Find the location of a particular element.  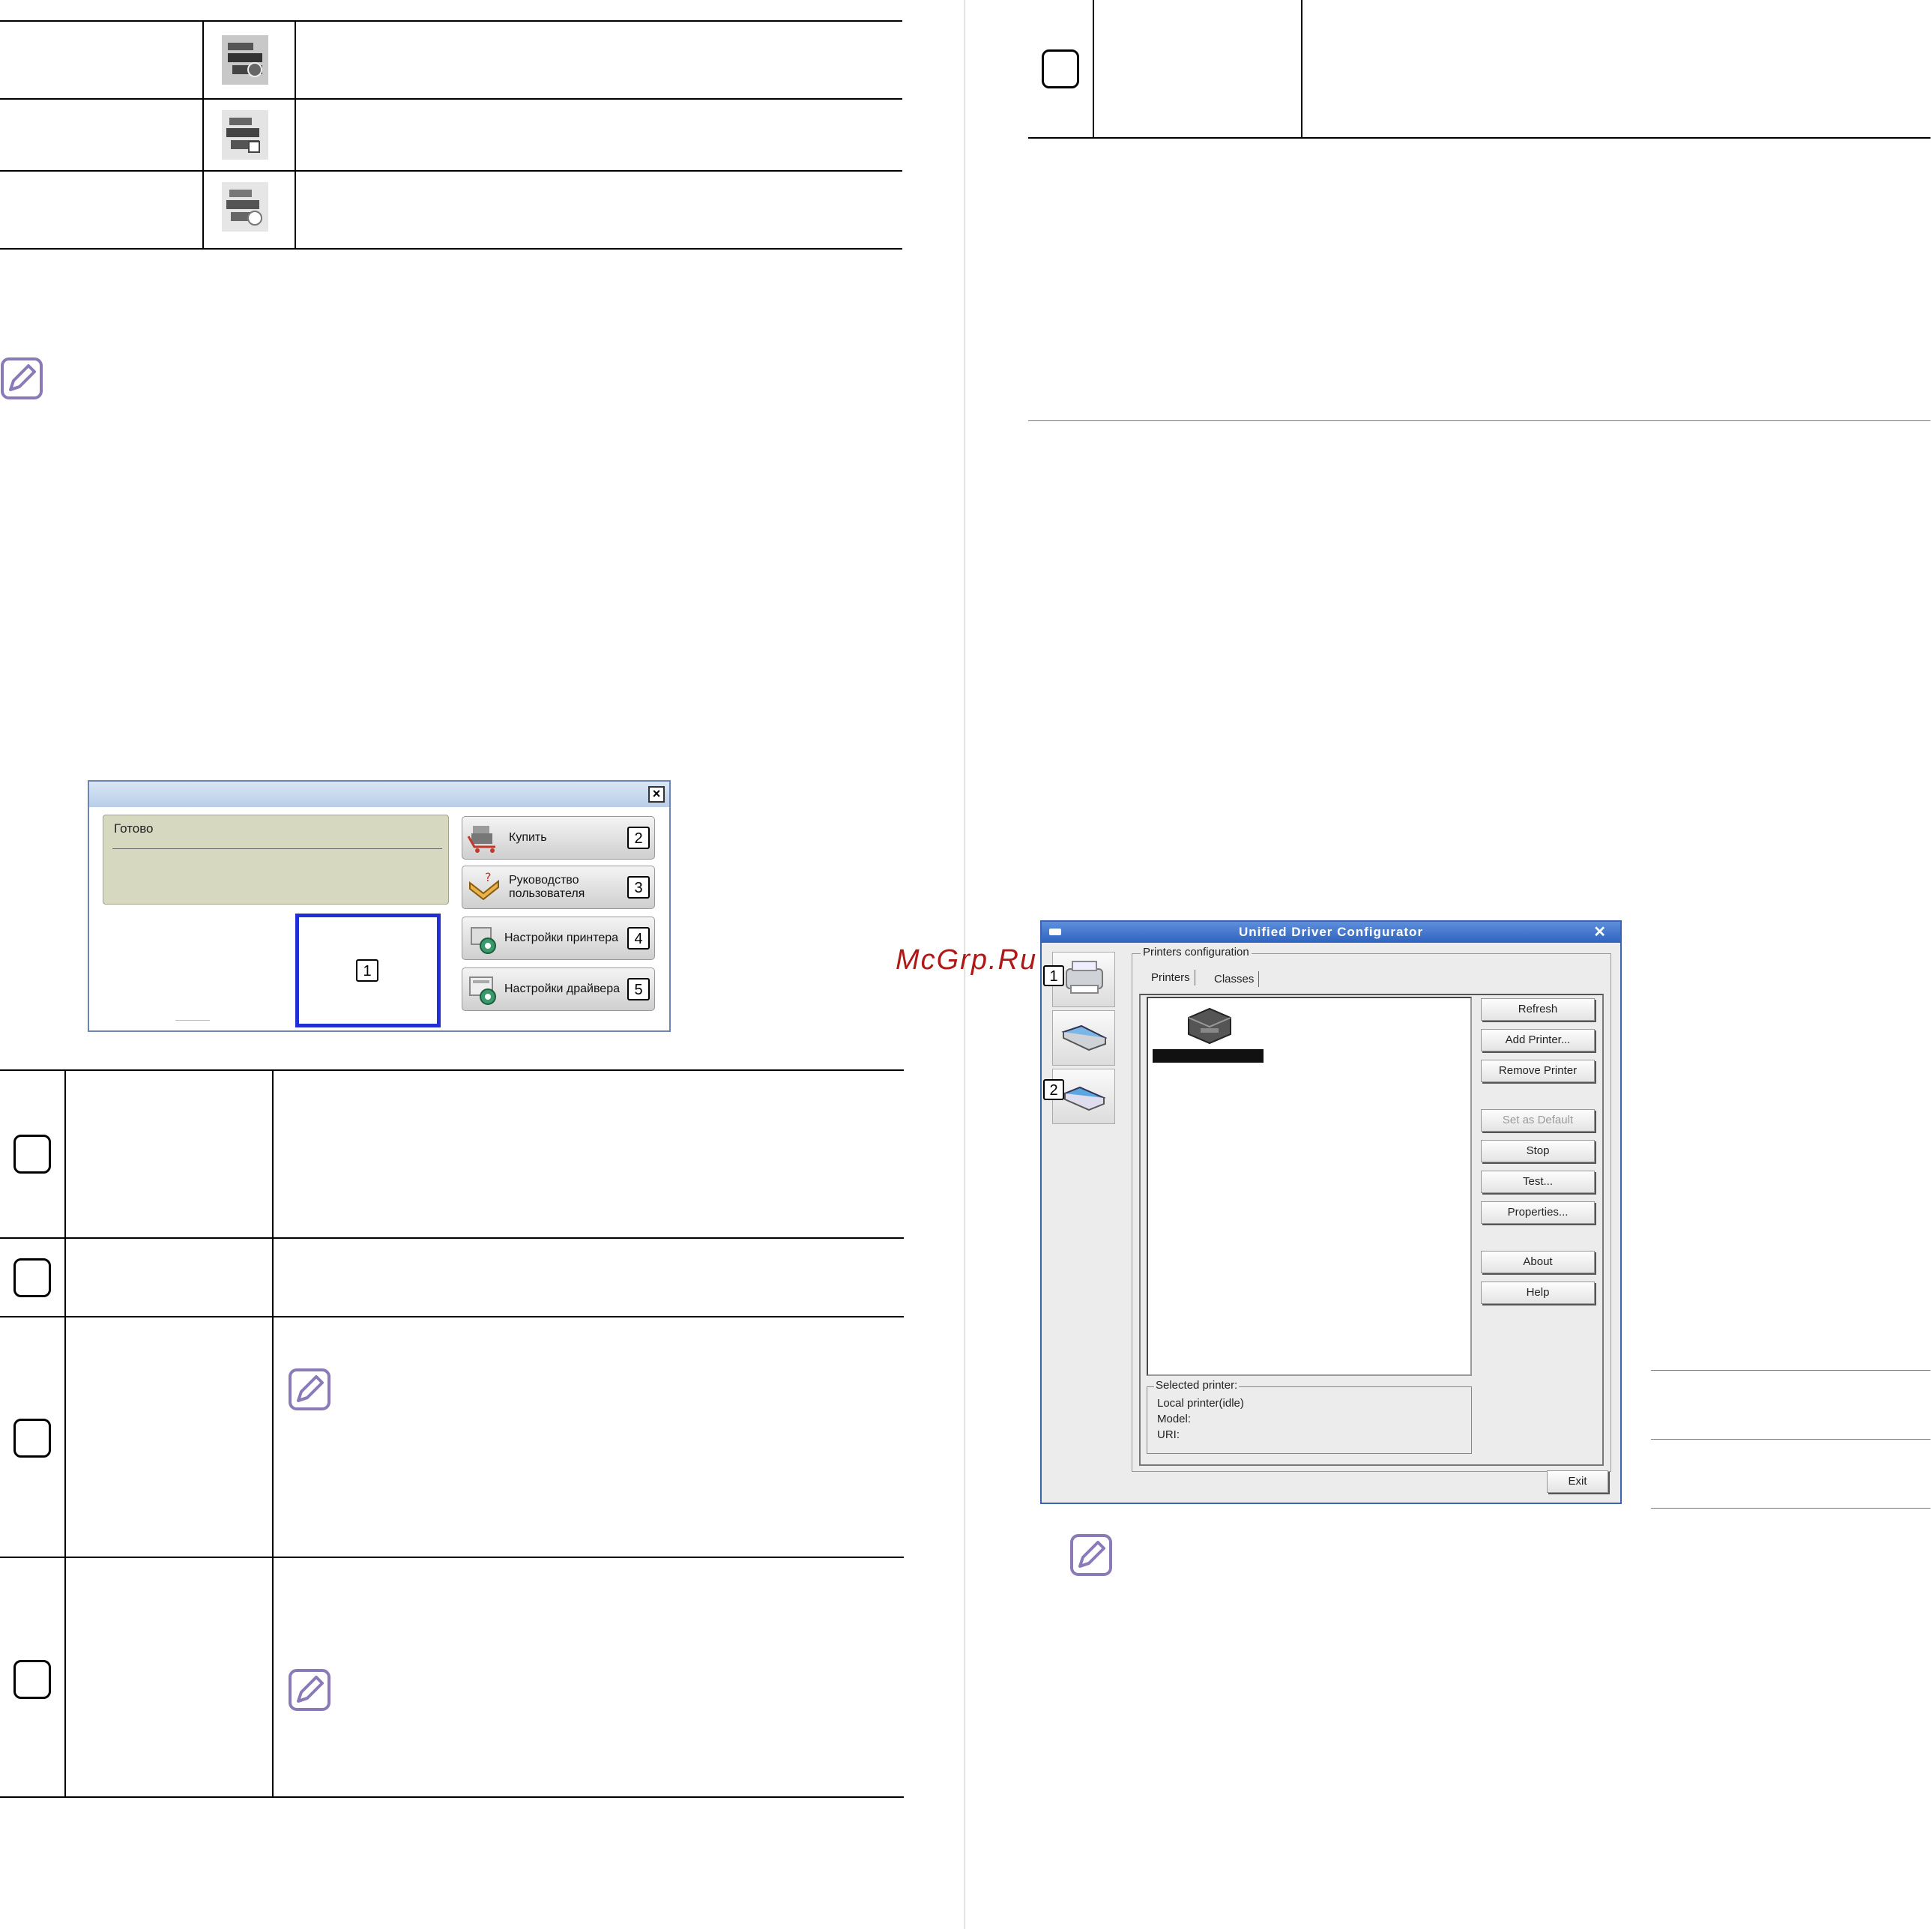

section-rule is located at coordinates (1480, 421).